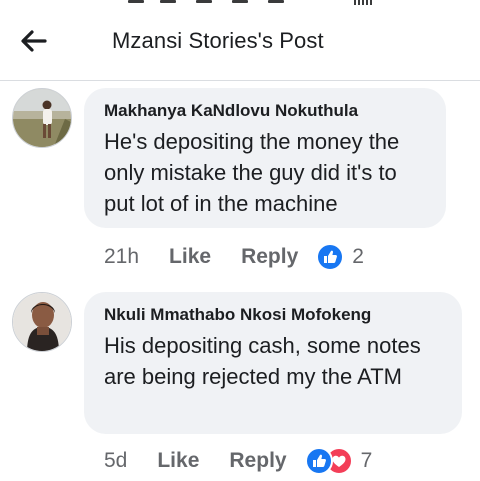  Describe the element at coordinates (367, 461) in the screenshot. I see `reaction-count: 7` at that location.